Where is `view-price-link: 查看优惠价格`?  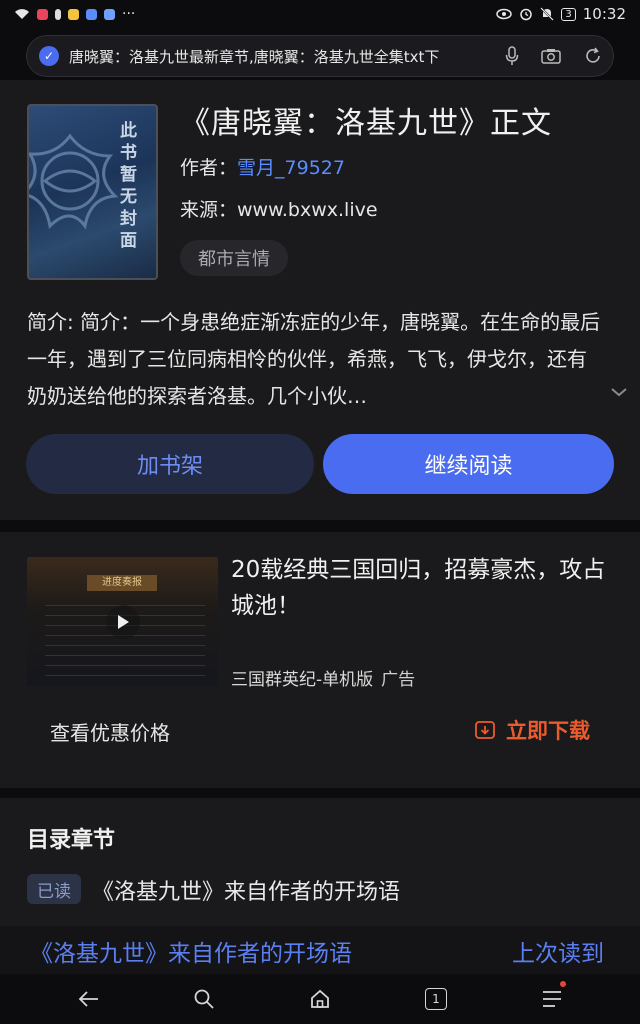 view-price-link: 查看优惠价格 is located at coordinates (110, 731).